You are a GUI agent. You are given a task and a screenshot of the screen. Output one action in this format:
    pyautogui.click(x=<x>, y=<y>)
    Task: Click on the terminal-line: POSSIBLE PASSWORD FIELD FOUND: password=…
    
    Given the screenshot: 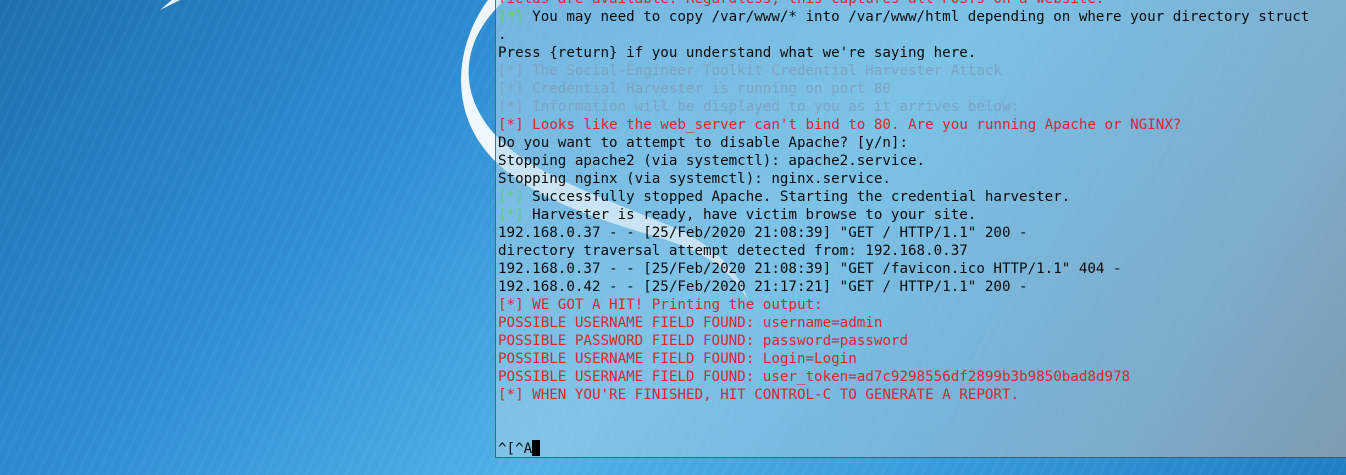 What is the action you would take?
    pyautogui.click(x=903, y=341)
    